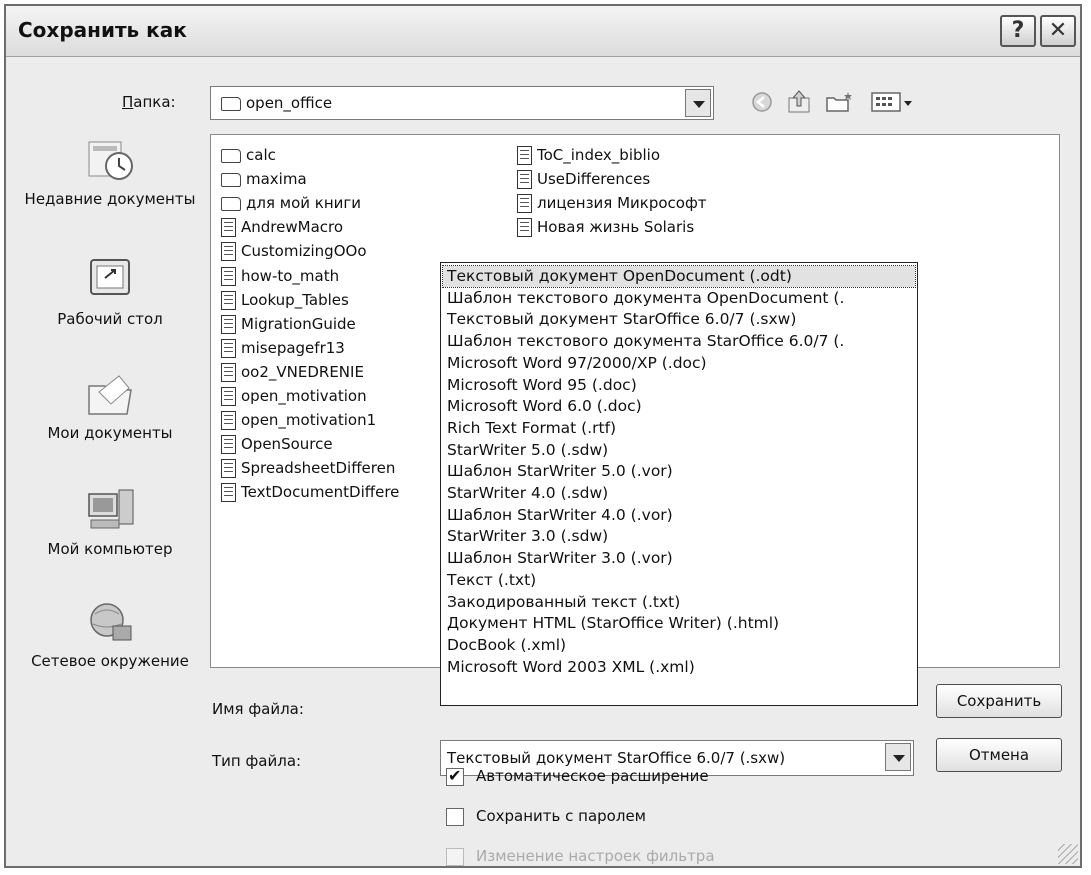 This screenshot has width=1091, height=875. What do you see at coordinates (231, 203) in the screenshot?
I see `folder-icon` at bounding box center [231, 203].